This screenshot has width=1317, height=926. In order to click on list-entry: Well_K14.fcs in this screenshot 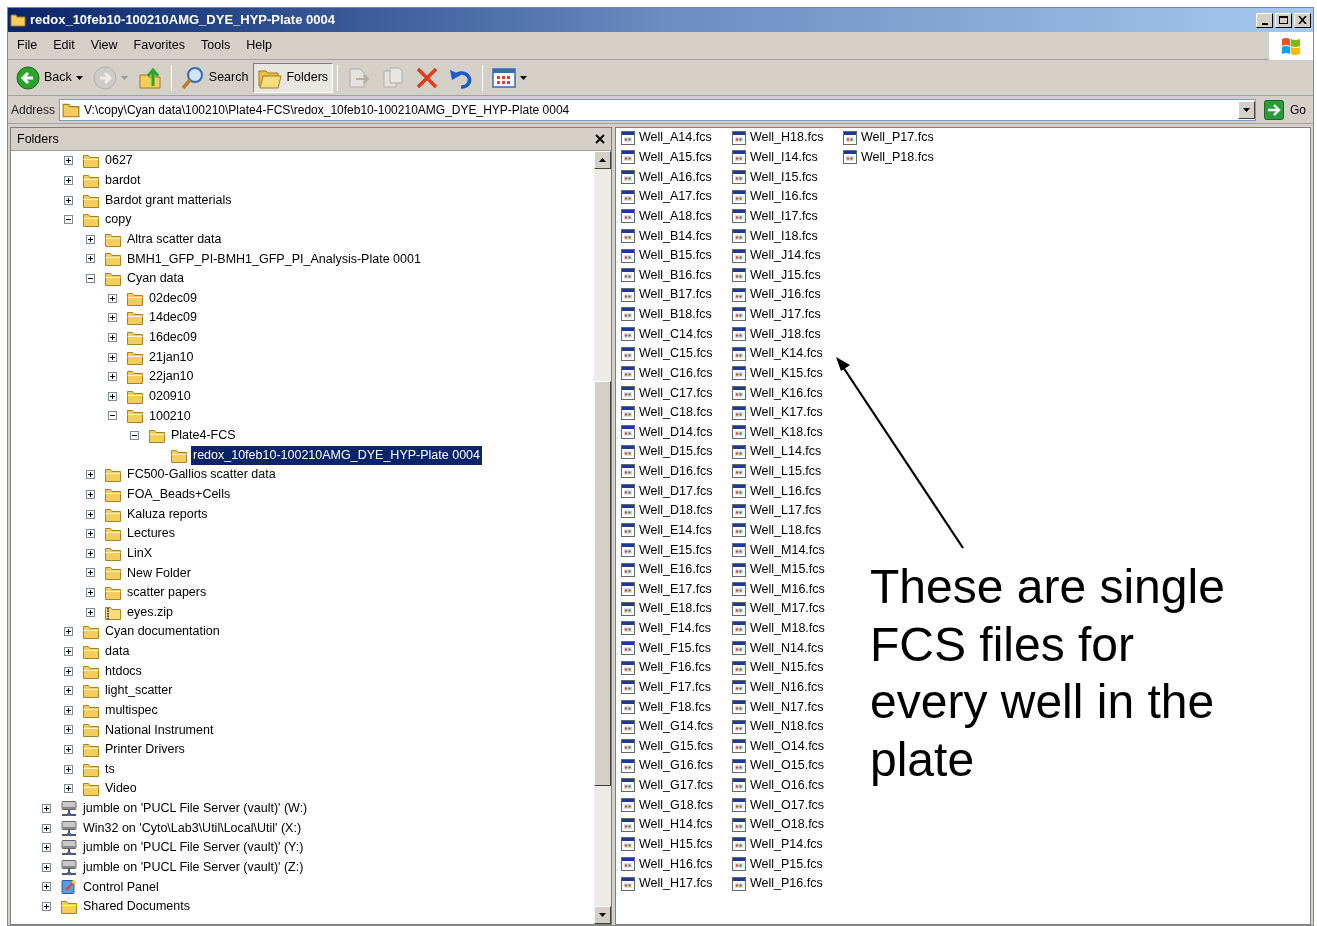, I will do `click(786, 354)`.